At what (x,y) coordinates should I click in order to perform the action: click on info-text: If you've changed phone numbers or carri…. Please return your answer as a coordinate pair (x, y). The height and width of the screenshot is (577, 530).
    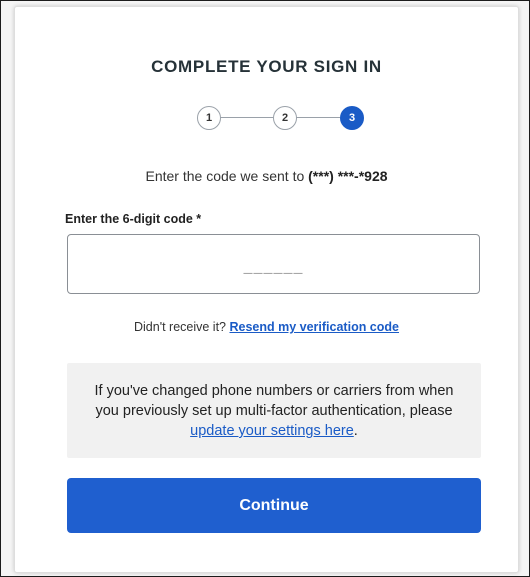
    Looking at the image, I should click on (274, 401).